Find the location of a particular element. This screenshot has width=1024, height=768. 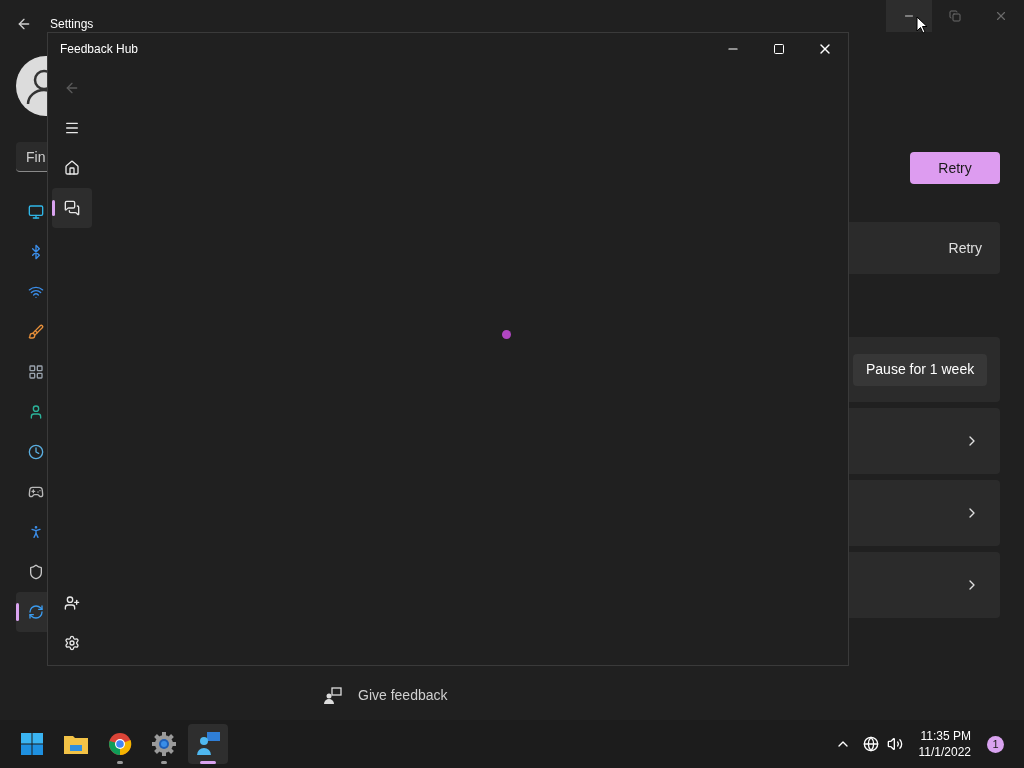

display-icon is located at coordinates (36, 212).